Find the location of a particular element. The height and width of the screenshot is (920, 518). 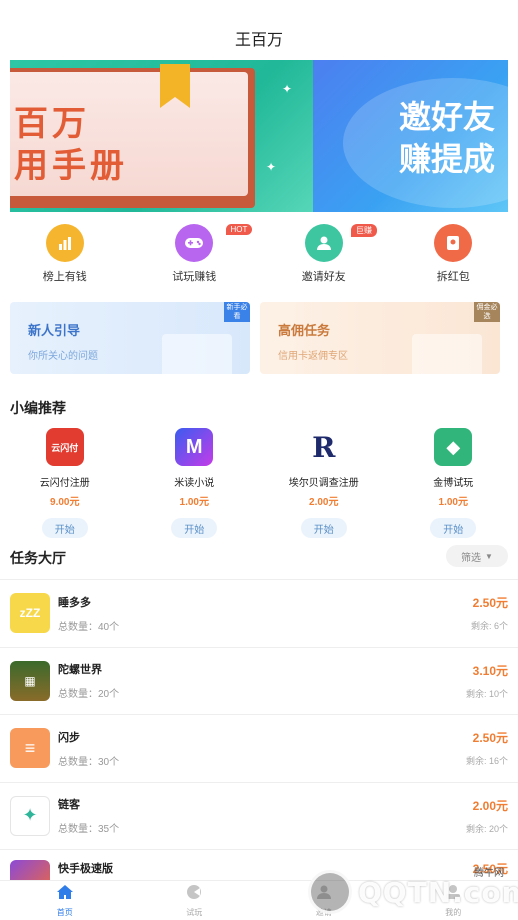

task-hall-title: 任务大厅 is located at coordinates (38, 558).